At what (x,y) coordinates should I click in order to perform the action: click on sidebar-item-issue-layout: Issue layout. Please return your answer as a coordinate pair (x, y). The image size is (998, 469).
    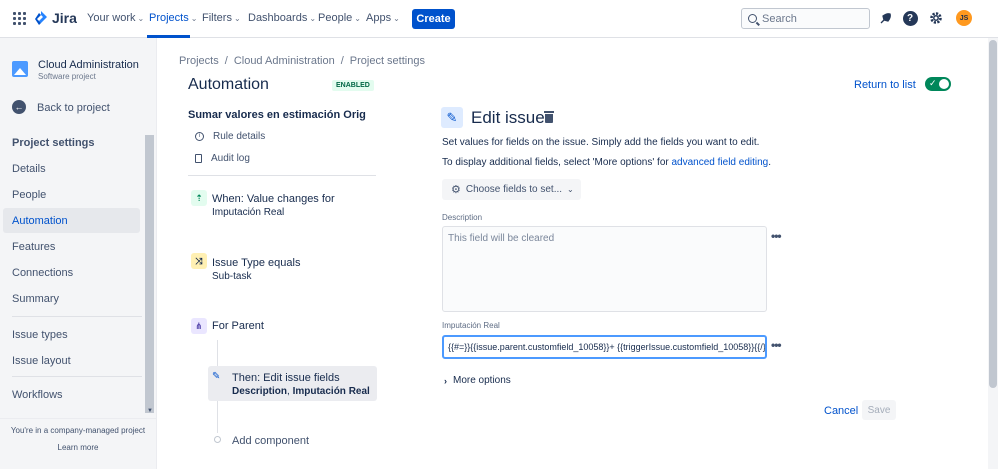
    Looking at the image, I should click on (71, 360).